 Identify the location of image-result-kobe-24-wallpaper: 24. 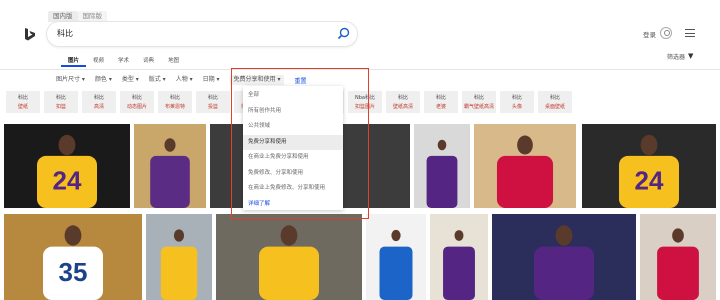
(649, 166).